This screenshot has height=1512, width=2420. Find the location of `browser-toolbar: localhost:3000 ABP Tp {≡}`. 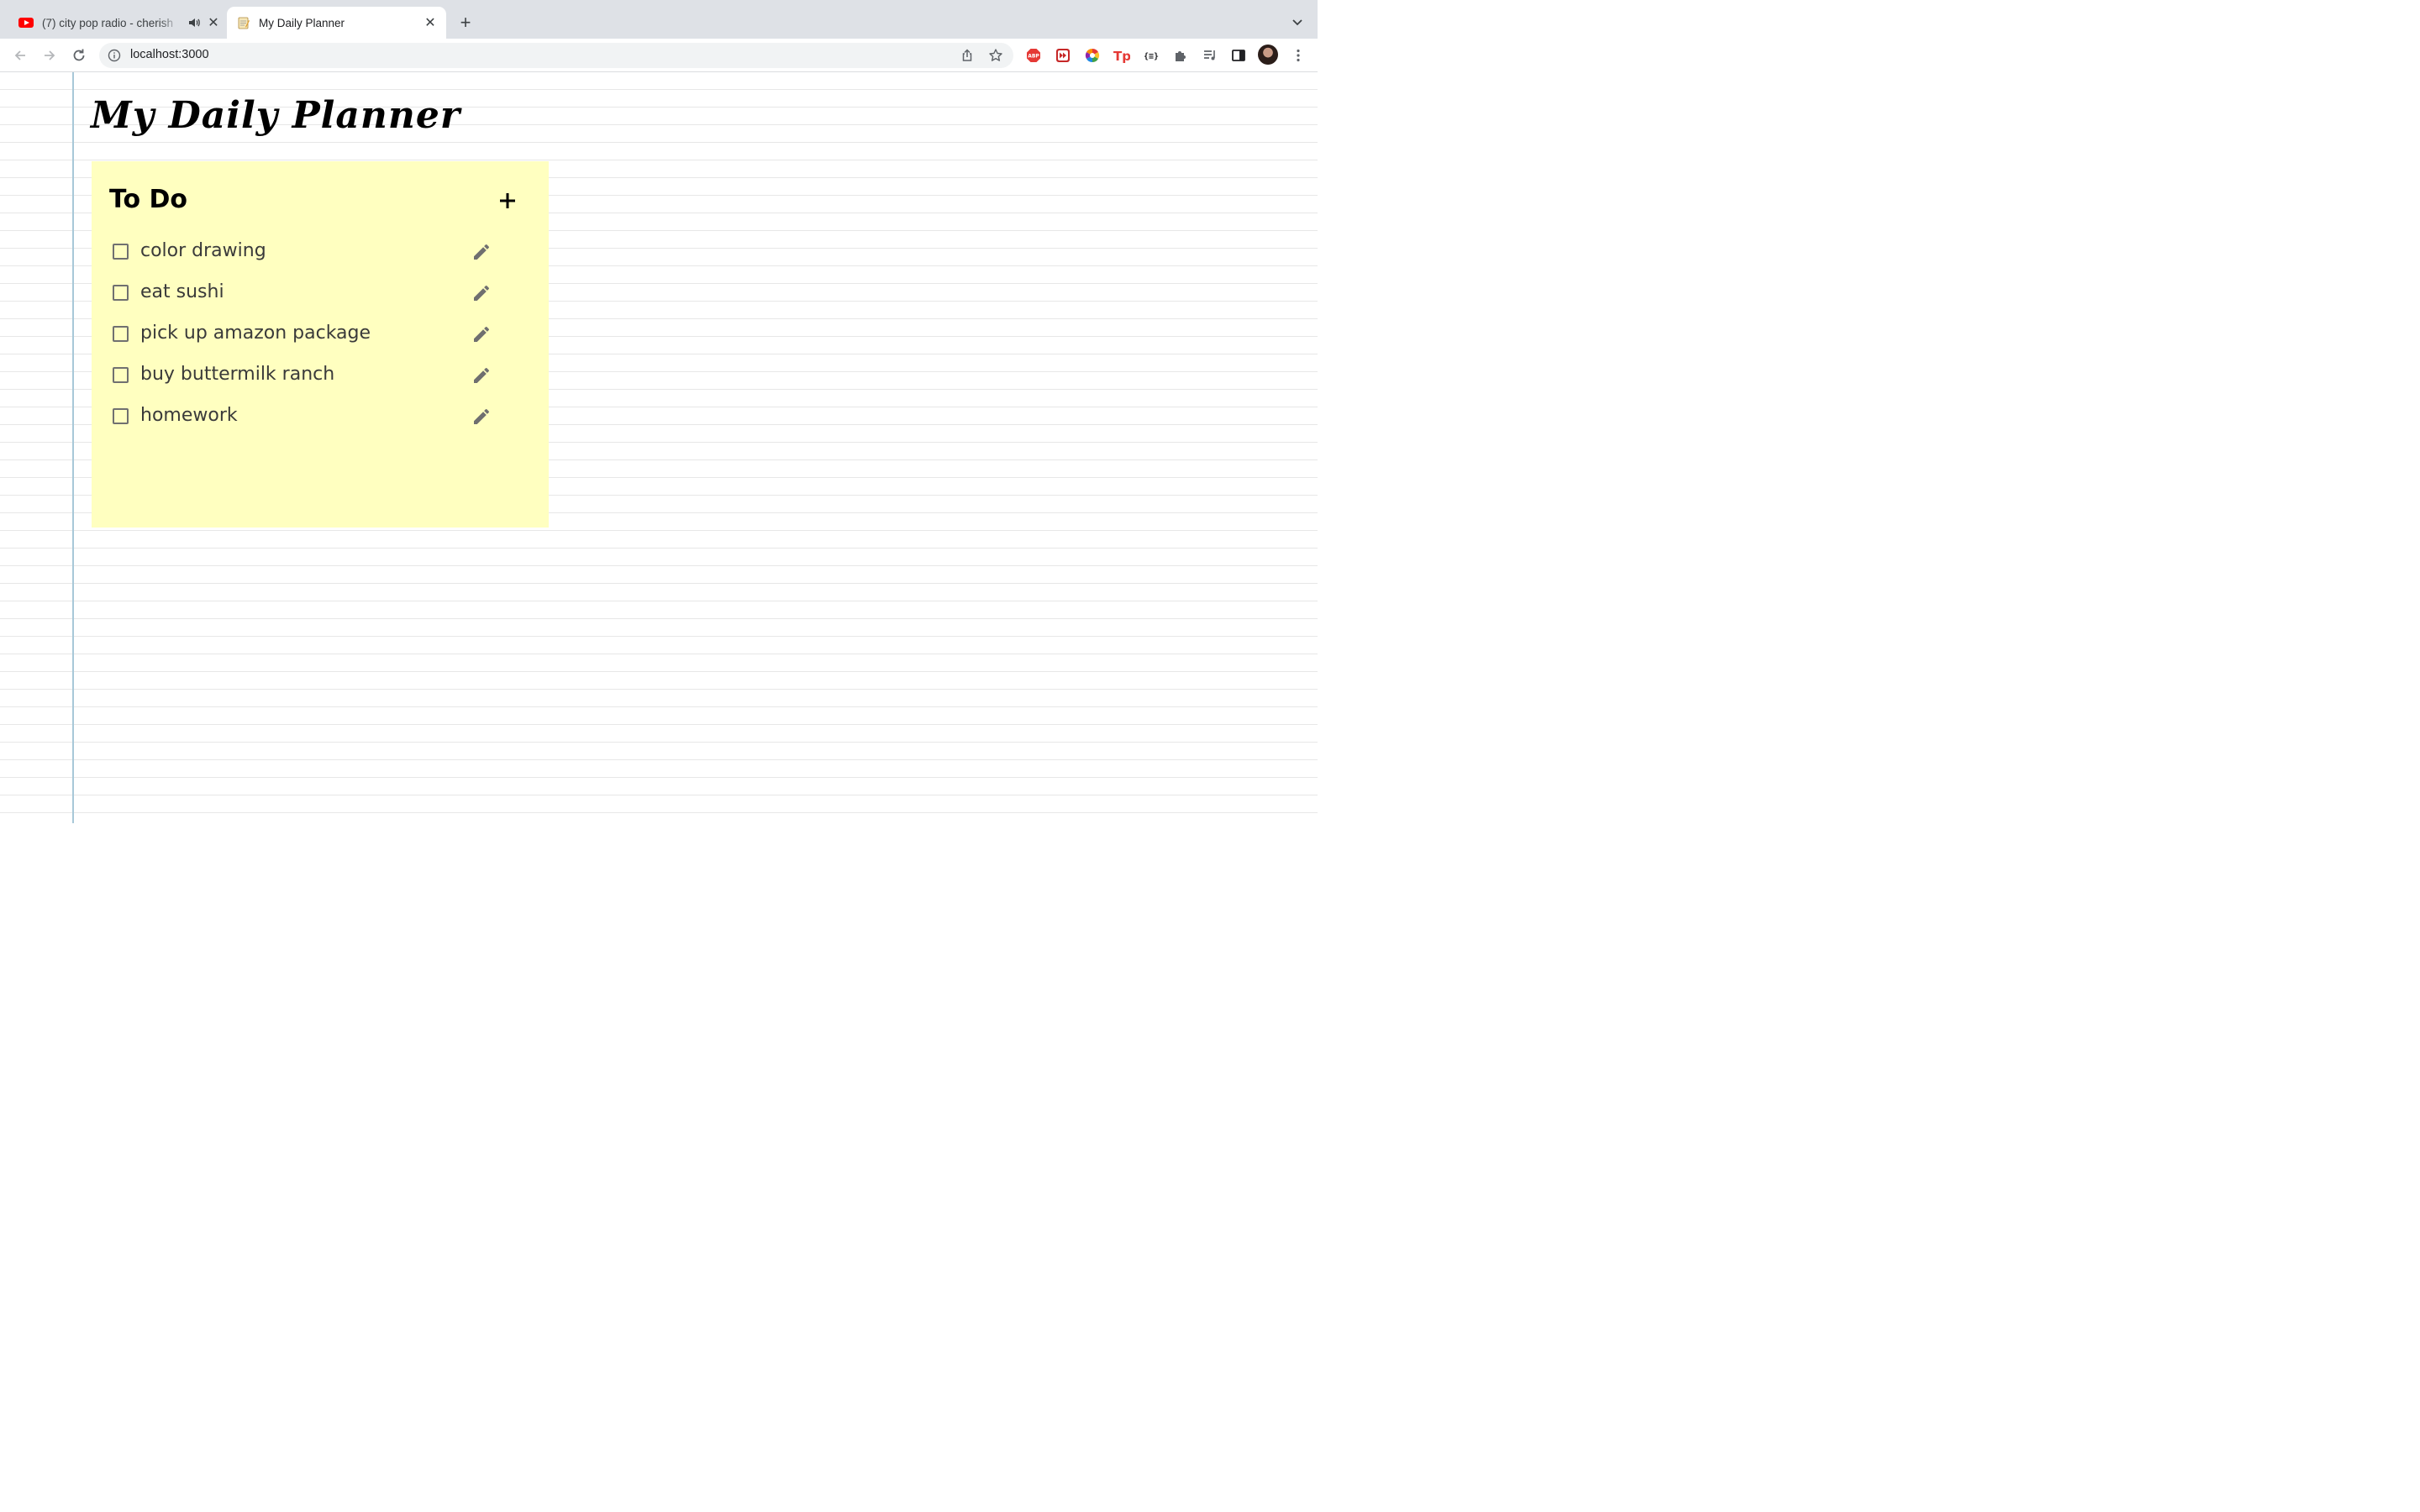

browser-toolbar: localhost:3000 ABP Tp {≡} is located at coordinates (659, 55).